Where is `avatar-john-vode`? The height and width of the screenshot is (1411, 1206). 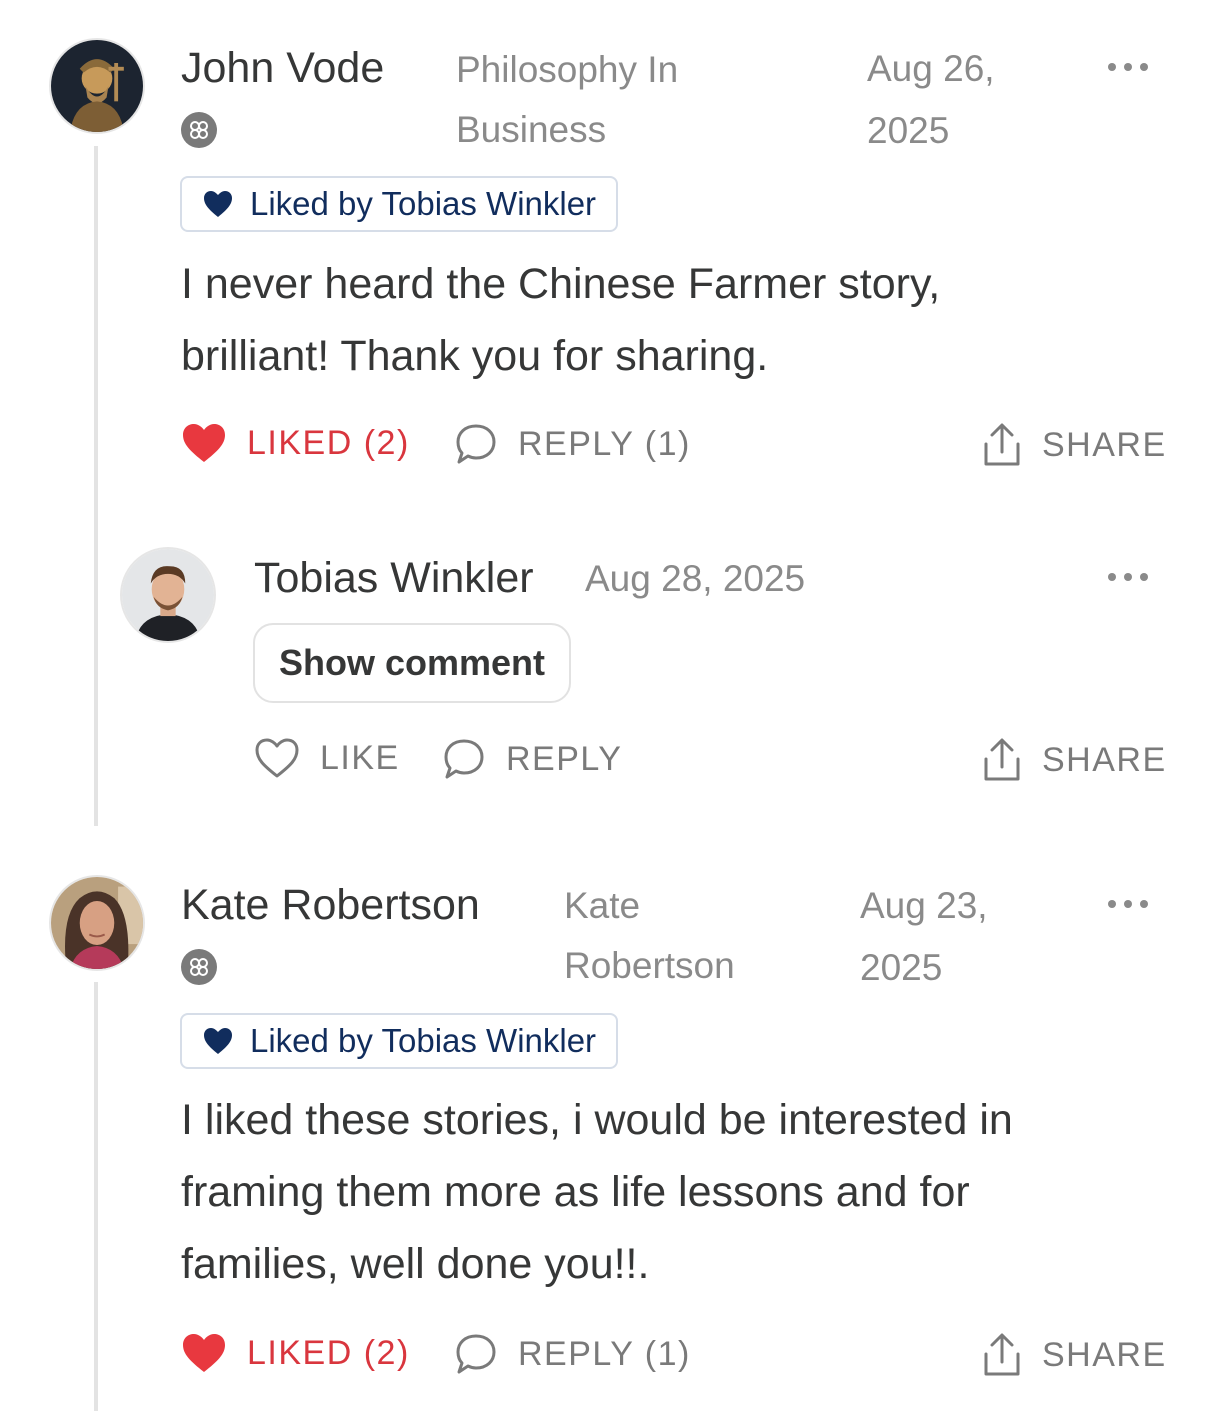
avatar-john-vode is located at coordinates (97, 86).